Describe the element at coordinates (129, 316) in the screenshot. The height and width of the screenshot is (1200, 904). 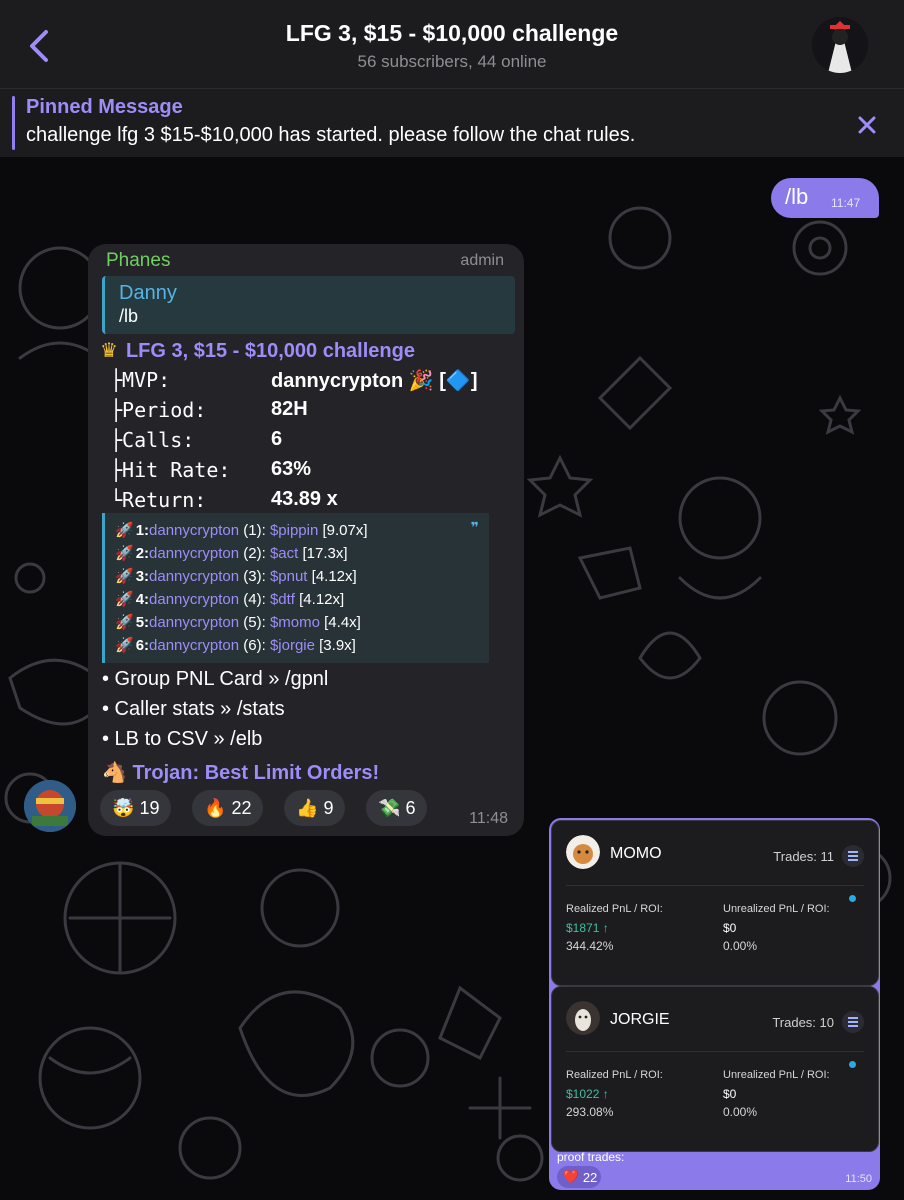
I see `reply-text: /lb` at that location.